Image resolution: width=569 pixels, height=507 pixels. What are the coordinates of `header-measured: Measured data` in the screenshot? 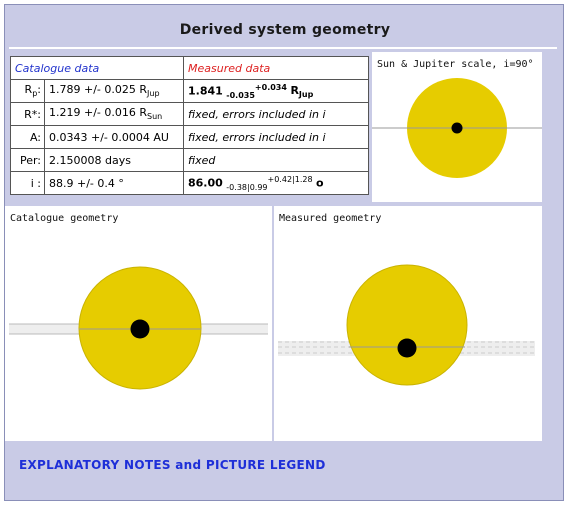 It's located at (276, 68).